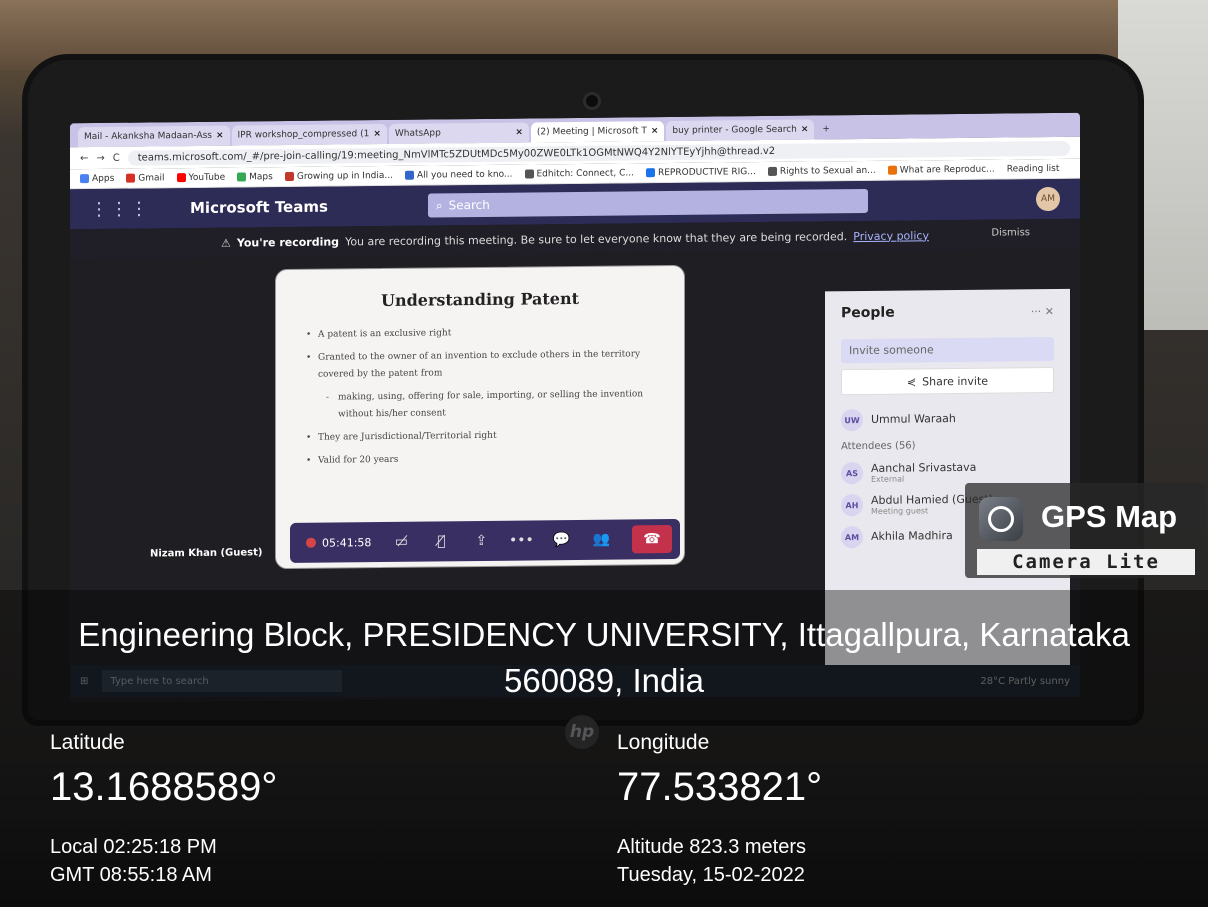  Describe the element at coordinates (338, 543) in the screenshot. I see `recording-timer: 05:41:58` at that location.